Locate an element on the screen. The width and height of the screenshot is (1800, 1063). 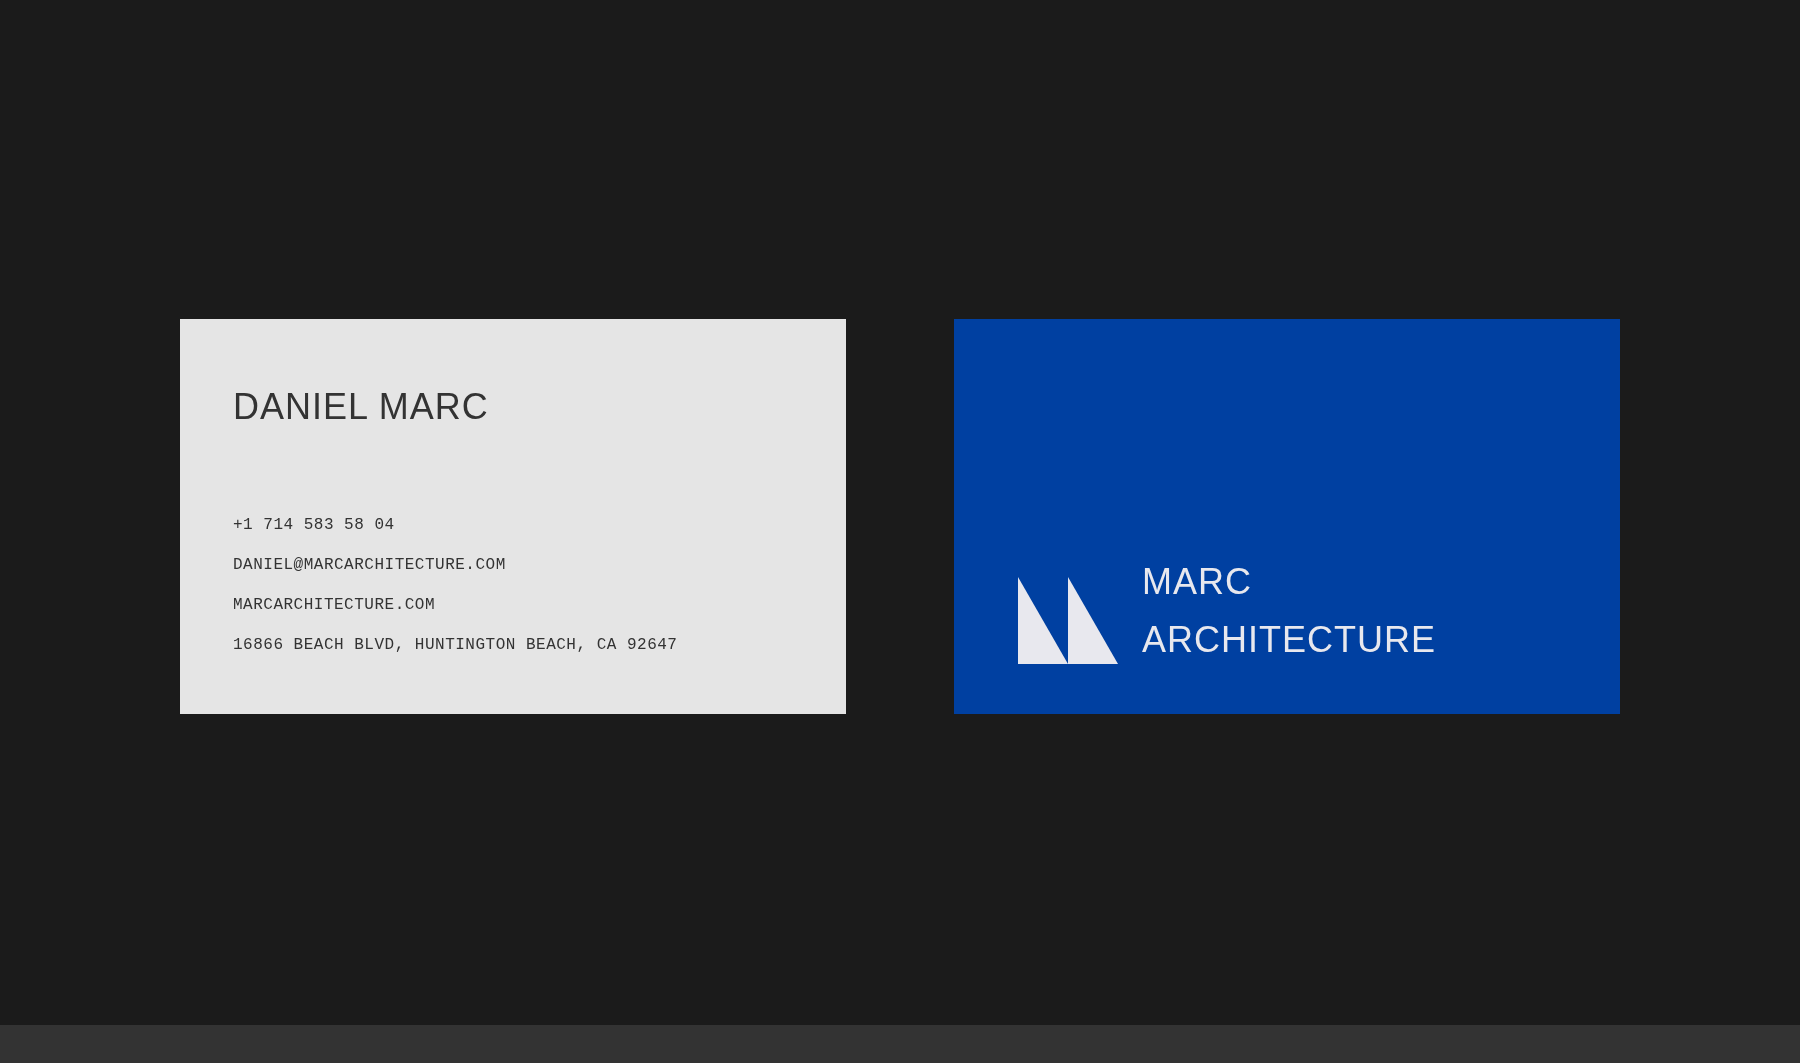
logo-wordmark: MARC is located at coordinates (1197, 582).